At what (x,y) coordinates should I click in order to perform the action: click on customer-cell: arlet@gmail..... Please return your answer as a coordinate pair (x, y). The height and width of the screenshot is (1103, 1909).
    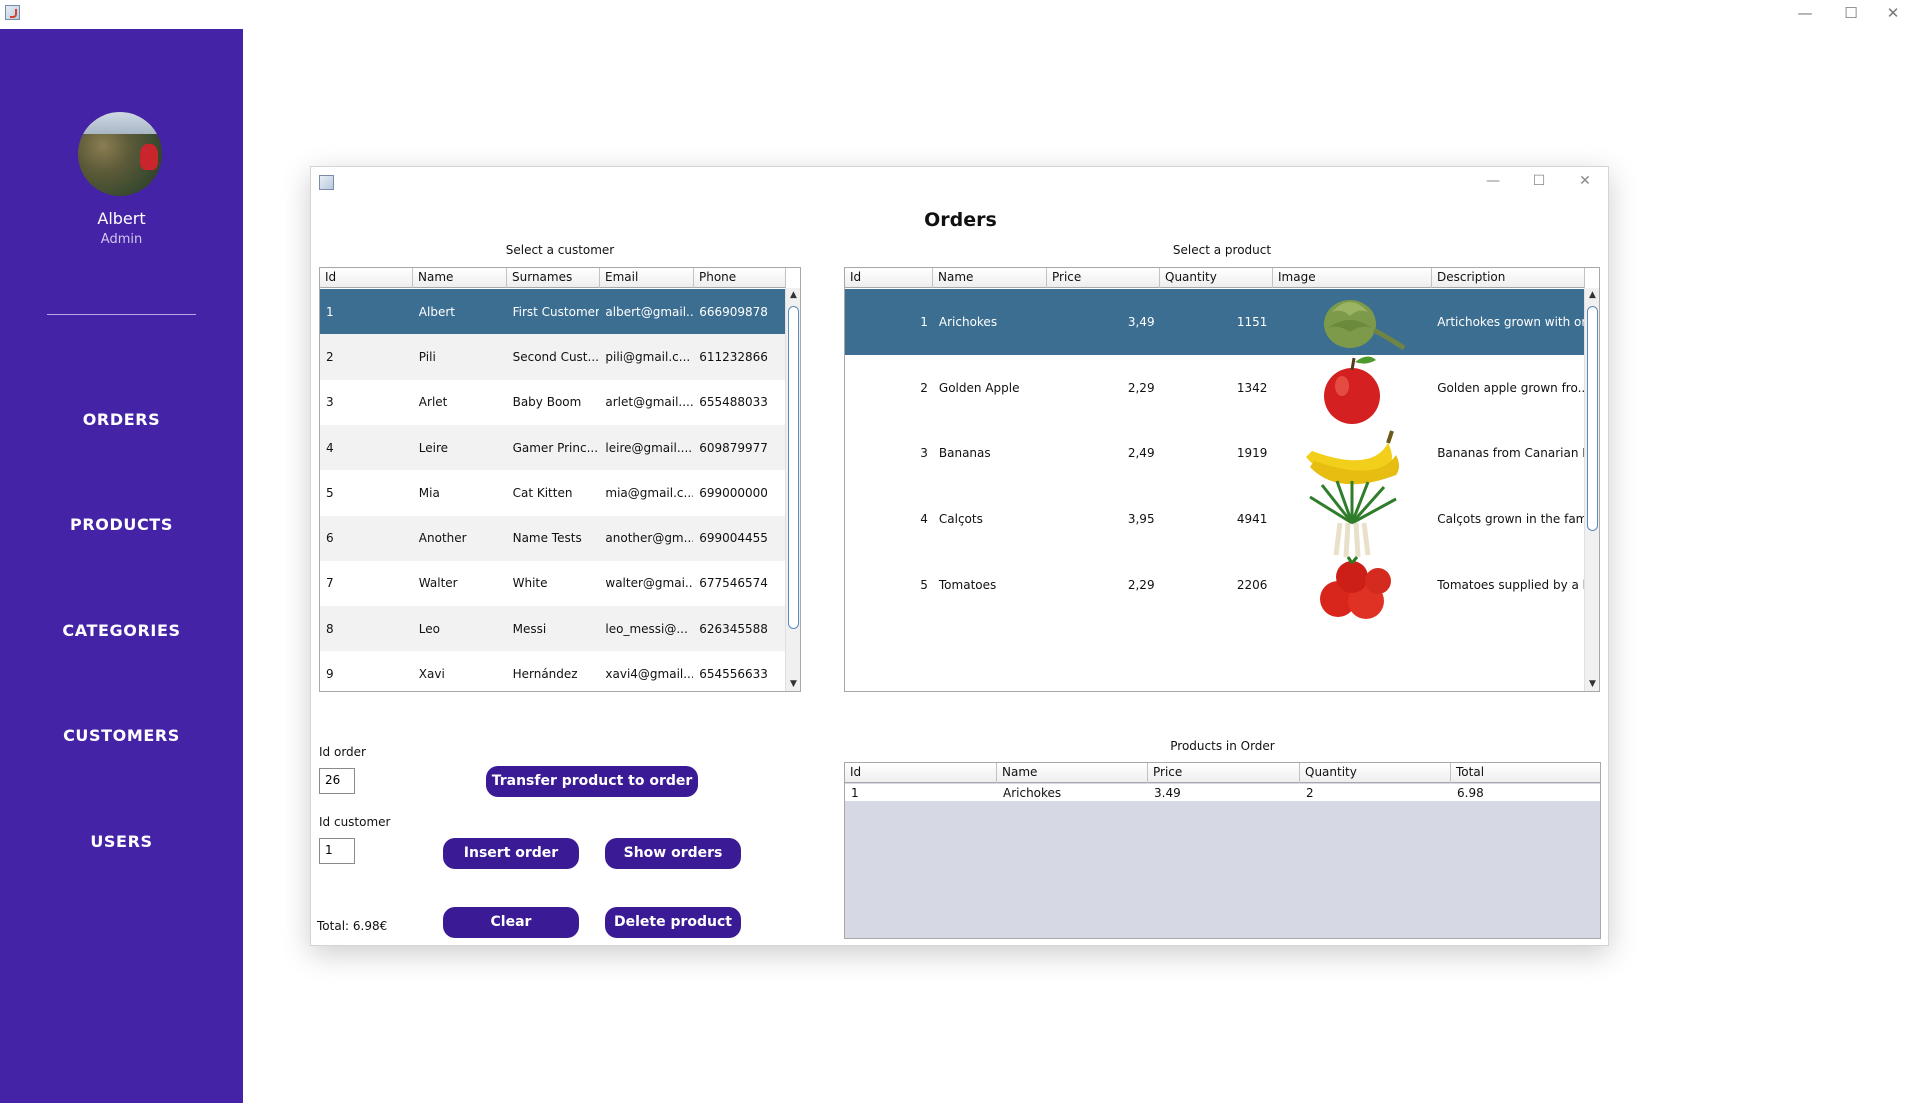
    Looking at the image, I should click on (649, 402).